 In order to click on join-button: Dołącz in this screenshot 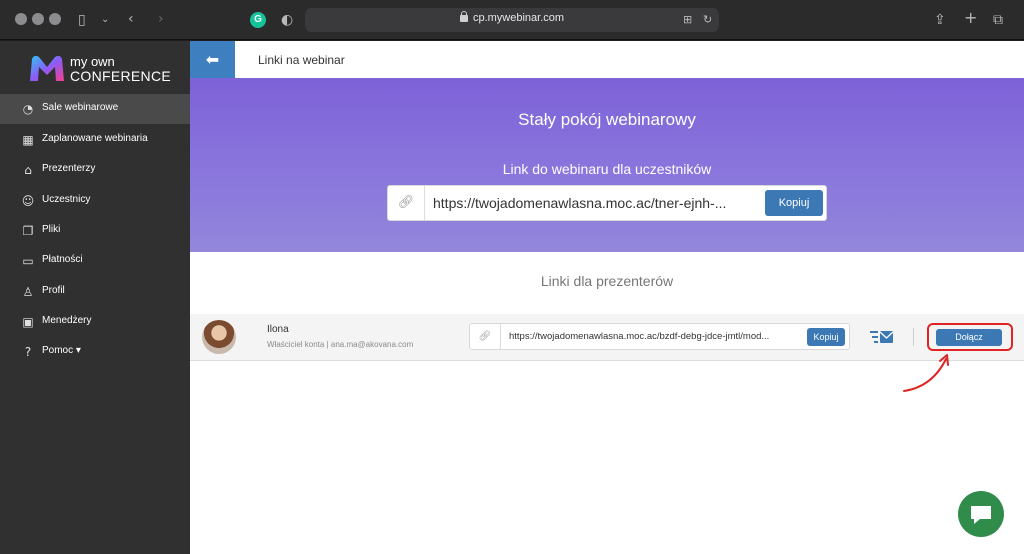, I will do `click(969, 337)`.